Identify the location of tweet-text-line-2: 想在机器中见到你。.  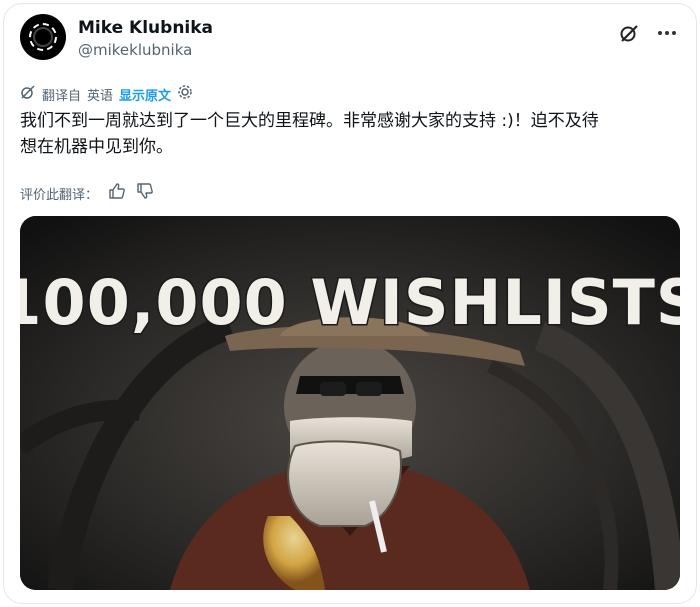
(96, 147).